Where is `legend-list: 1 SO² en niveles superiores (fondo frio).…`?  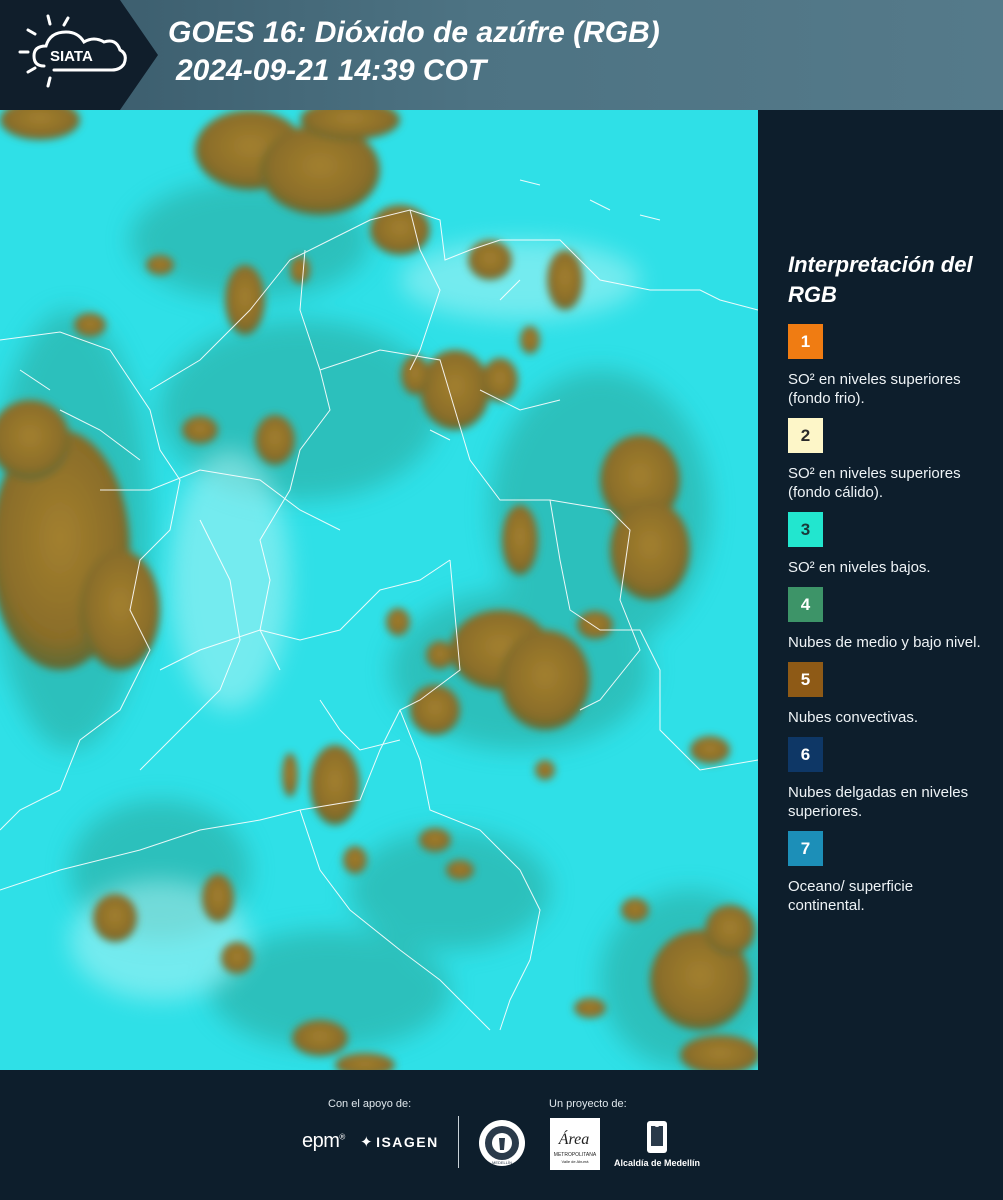 legend-list: 1 SO² en niveles superiores (fondo frio).… is located at coordinates (890, 619).